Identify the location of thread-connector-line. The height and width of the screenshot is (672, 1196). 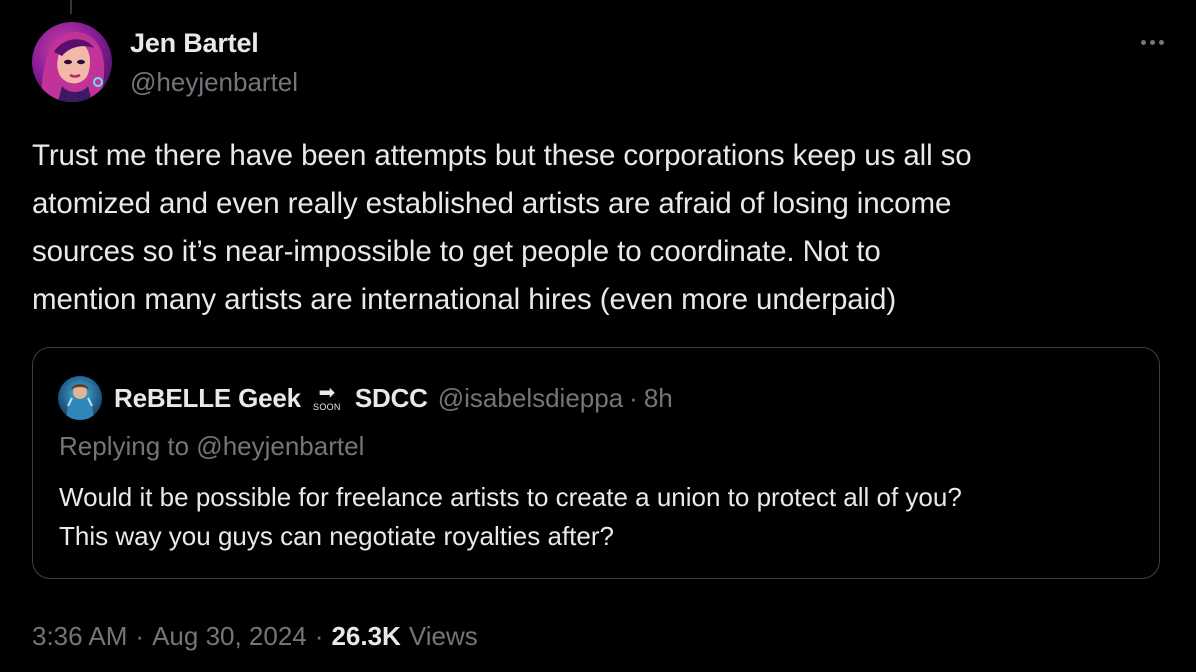
(71, 7).